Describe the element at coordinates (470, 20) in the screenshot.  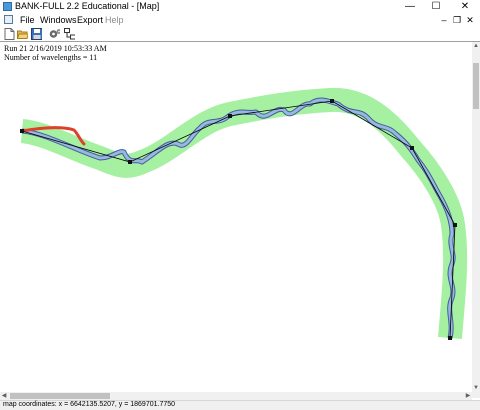
I see `child-close-button: ✕` at that location.